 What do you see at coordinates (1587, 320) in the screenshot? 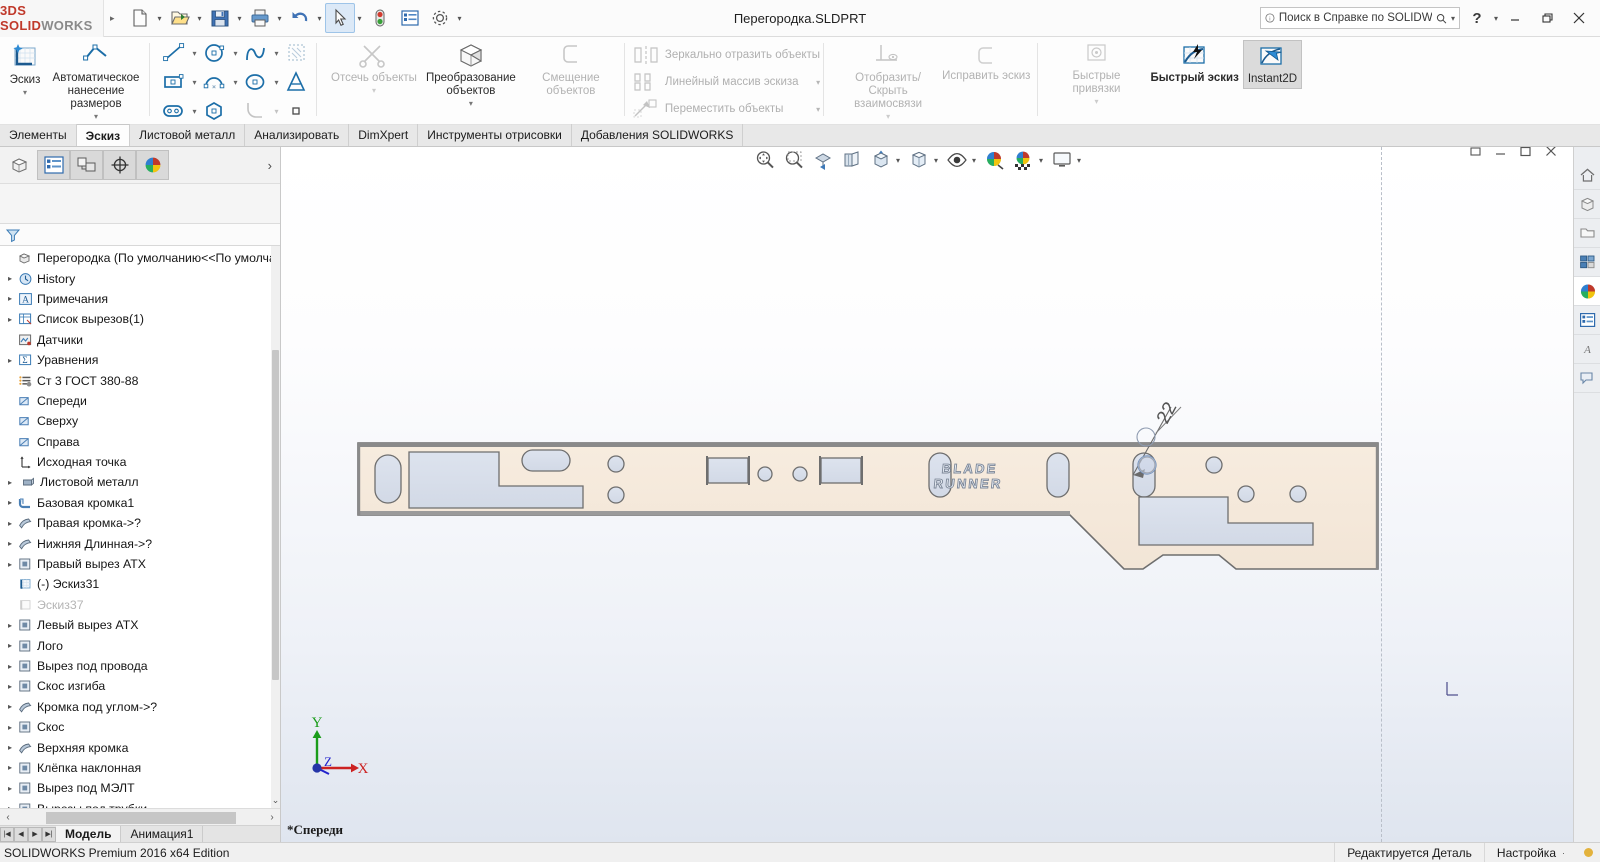
I see `custom-properties-icon` at bounding box center [1587, 320].